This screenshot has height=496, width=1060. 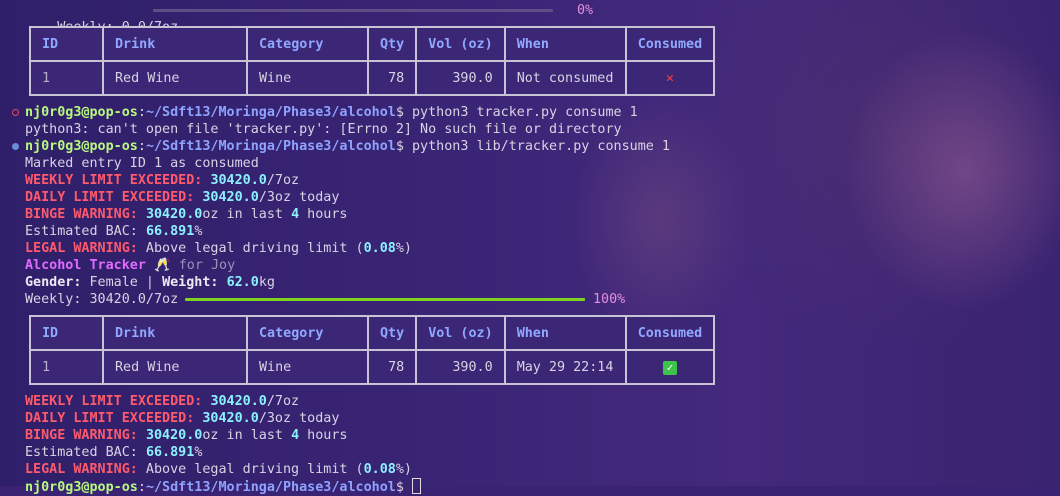 What do you see at coordinates (565, 44) in the screenshot?
I see `col-when: When` at bounding box center [565, 44].